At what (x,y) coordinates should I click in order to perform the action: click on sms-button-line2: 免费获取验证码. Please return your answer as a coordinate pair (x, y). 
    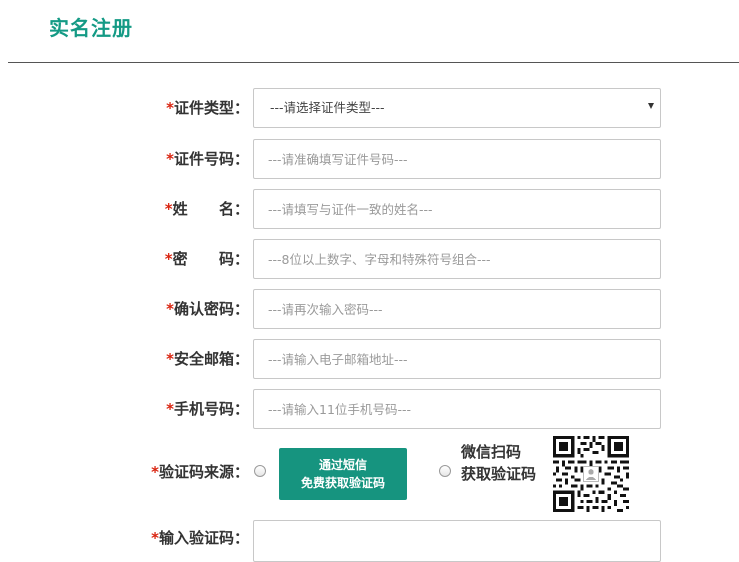
    Looking at the image, I should click on (342, 483).